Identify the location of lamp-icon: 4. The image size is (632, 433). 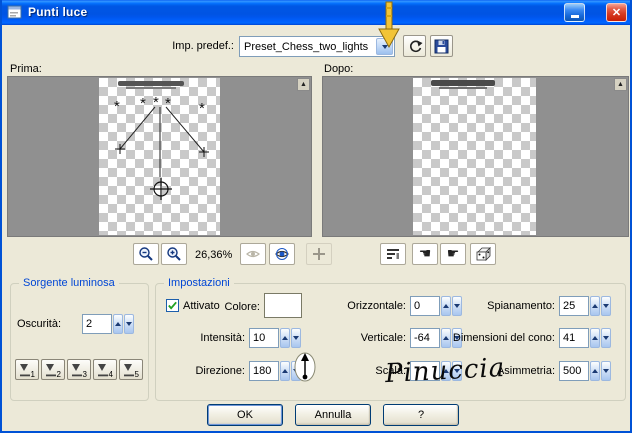
(106, 370).